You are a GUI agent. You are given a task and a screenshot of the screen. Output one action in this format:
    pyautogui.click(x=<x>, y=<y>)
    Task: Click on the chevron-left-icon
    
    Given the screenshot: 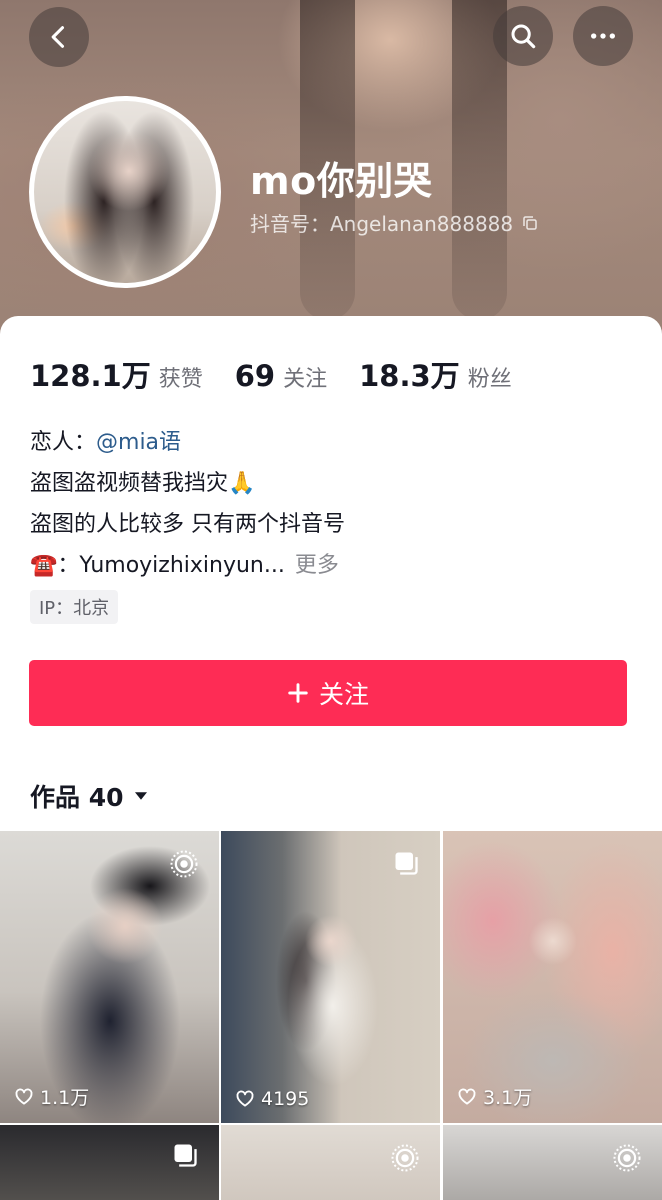 What is the action you would take?
    pyautogui.click(x=58, y=37)
    